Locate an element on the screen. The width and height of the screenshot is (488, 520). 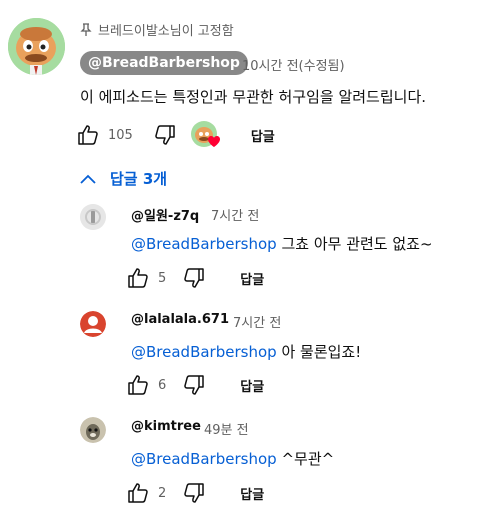
reply-actions: 2 답글 is located at coordinates (195, 493).